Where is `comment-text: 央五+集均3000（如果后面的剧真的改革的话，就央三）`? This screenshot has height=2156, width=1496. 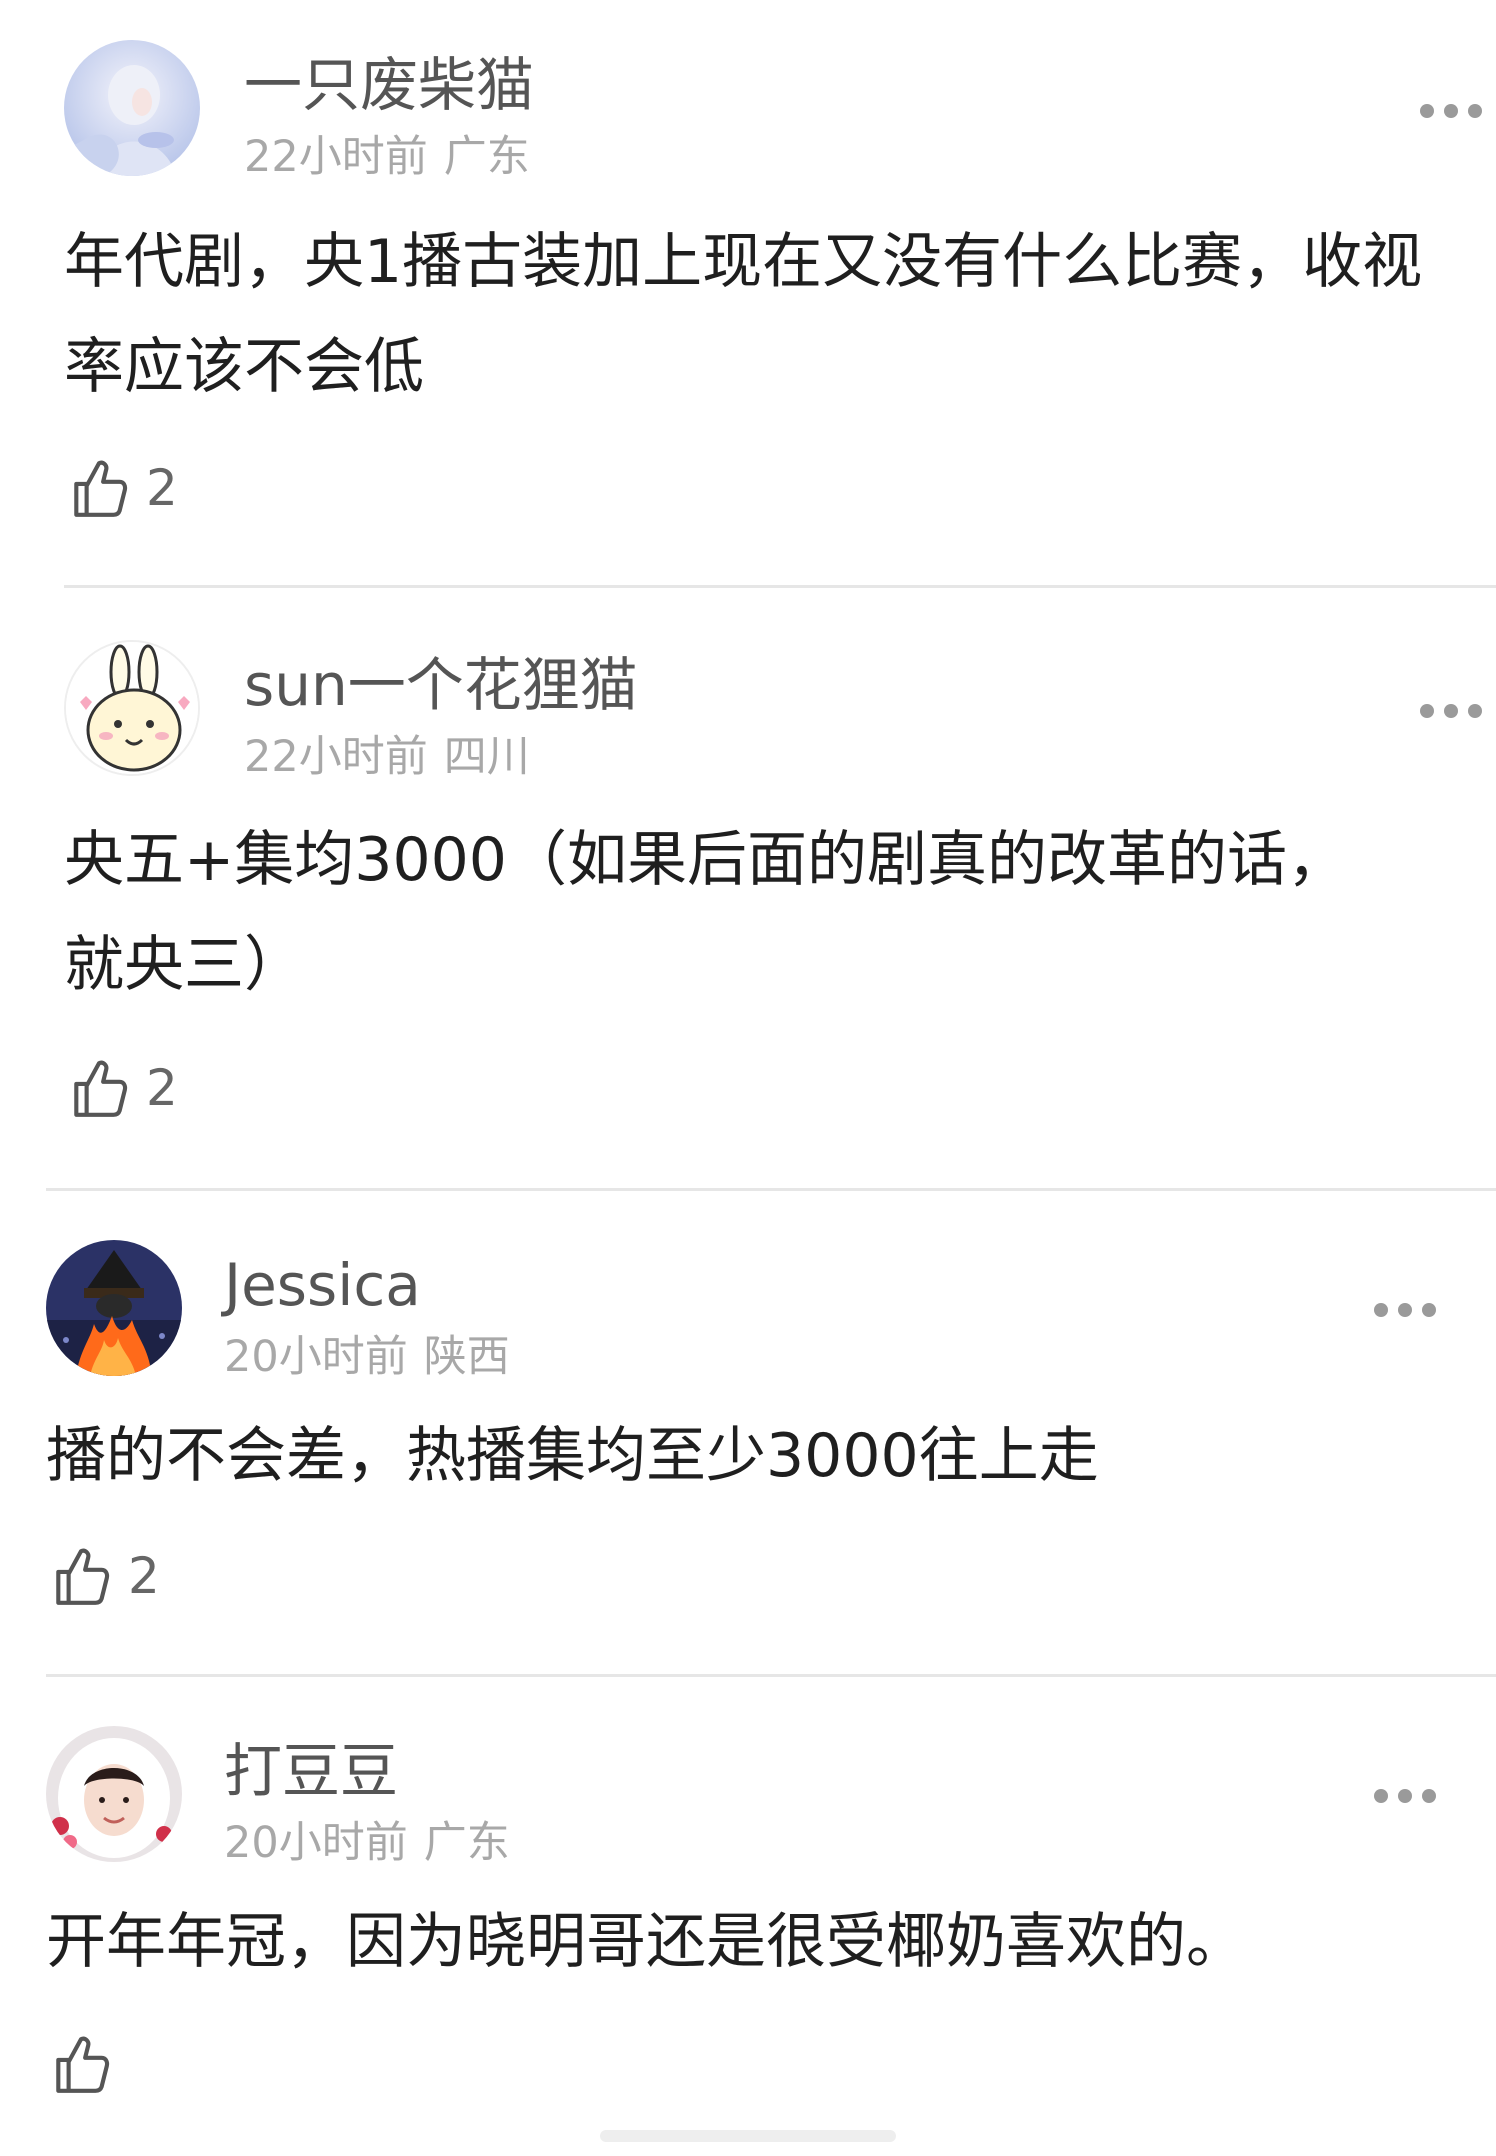
comment-text: 央五+集均3000（如果后面的剧真的改革的话，就央三） is located at coordinates (705, 912).